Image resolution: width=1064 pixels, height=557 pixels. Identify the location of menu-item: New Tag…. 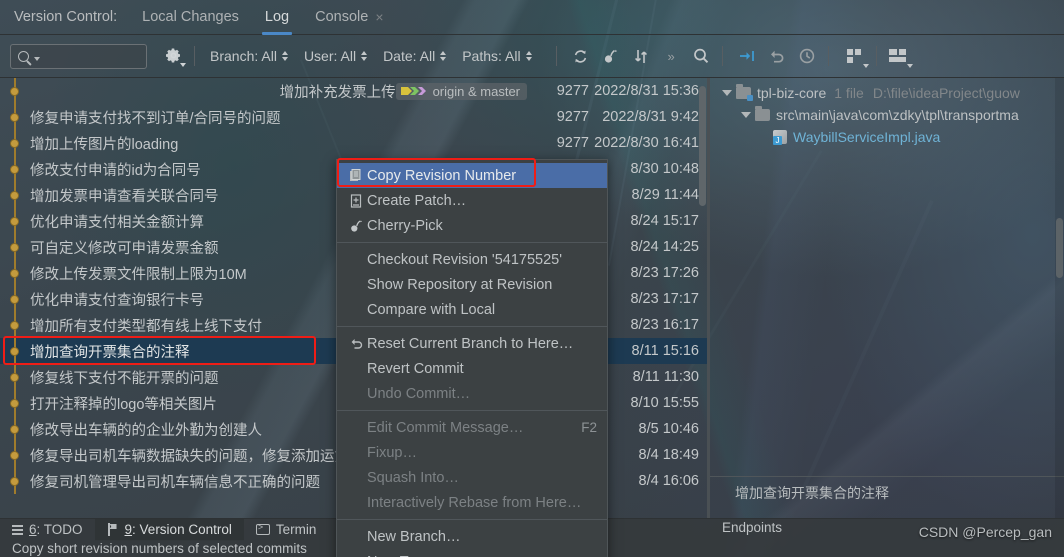
(472, 553).